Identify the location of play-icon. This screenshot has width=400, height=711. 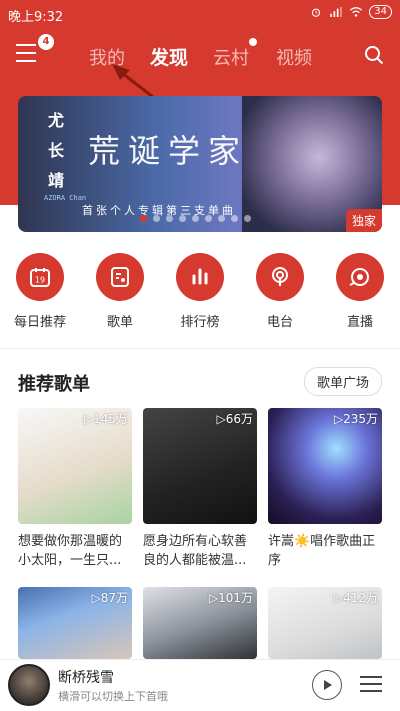
(328, 685).